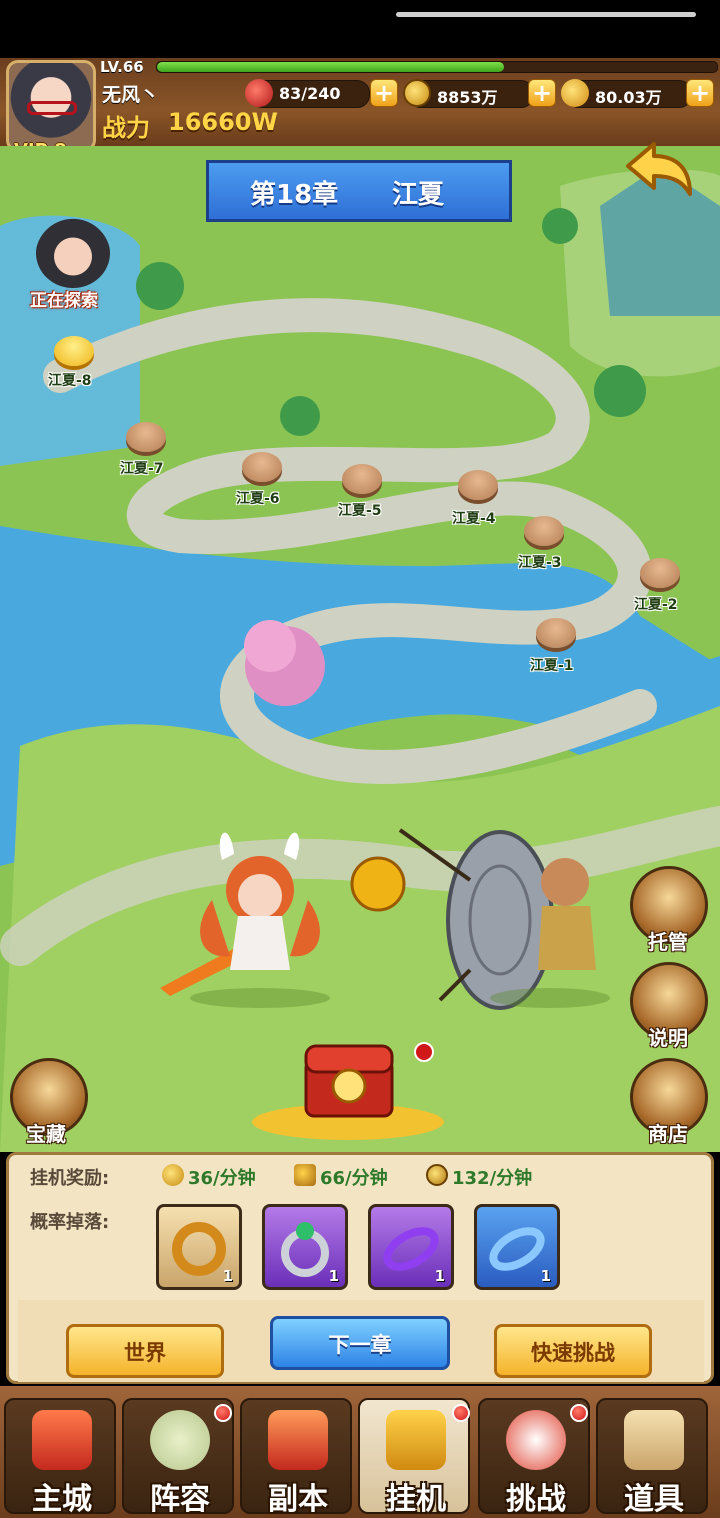 The width and height of the screenshot is (720, 1518). What do you see at coordinates (700, 93) in the screenshot?
I see `add-gold-ingot-button: +` at bounding box center [700, 93].